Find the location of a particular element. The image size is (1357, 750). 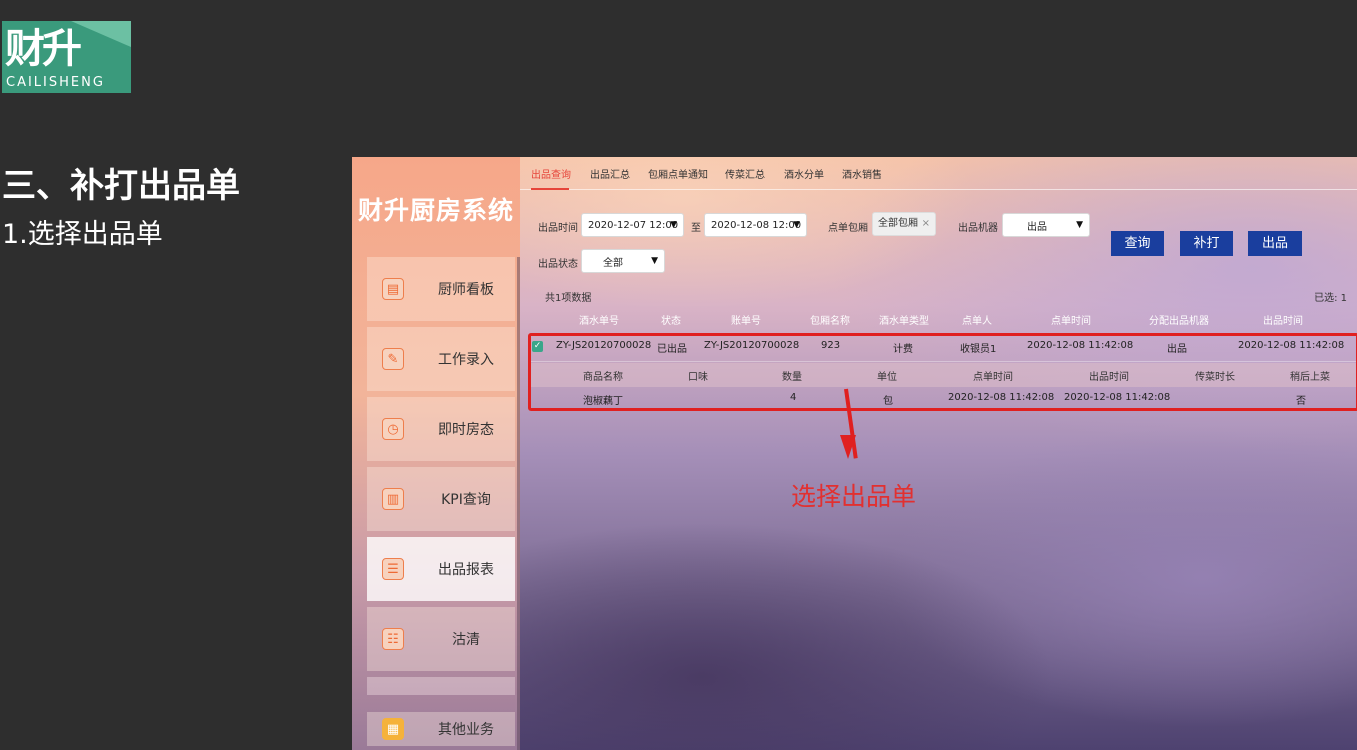

sidebar-scrollbar is located at coordinates (518, 503).